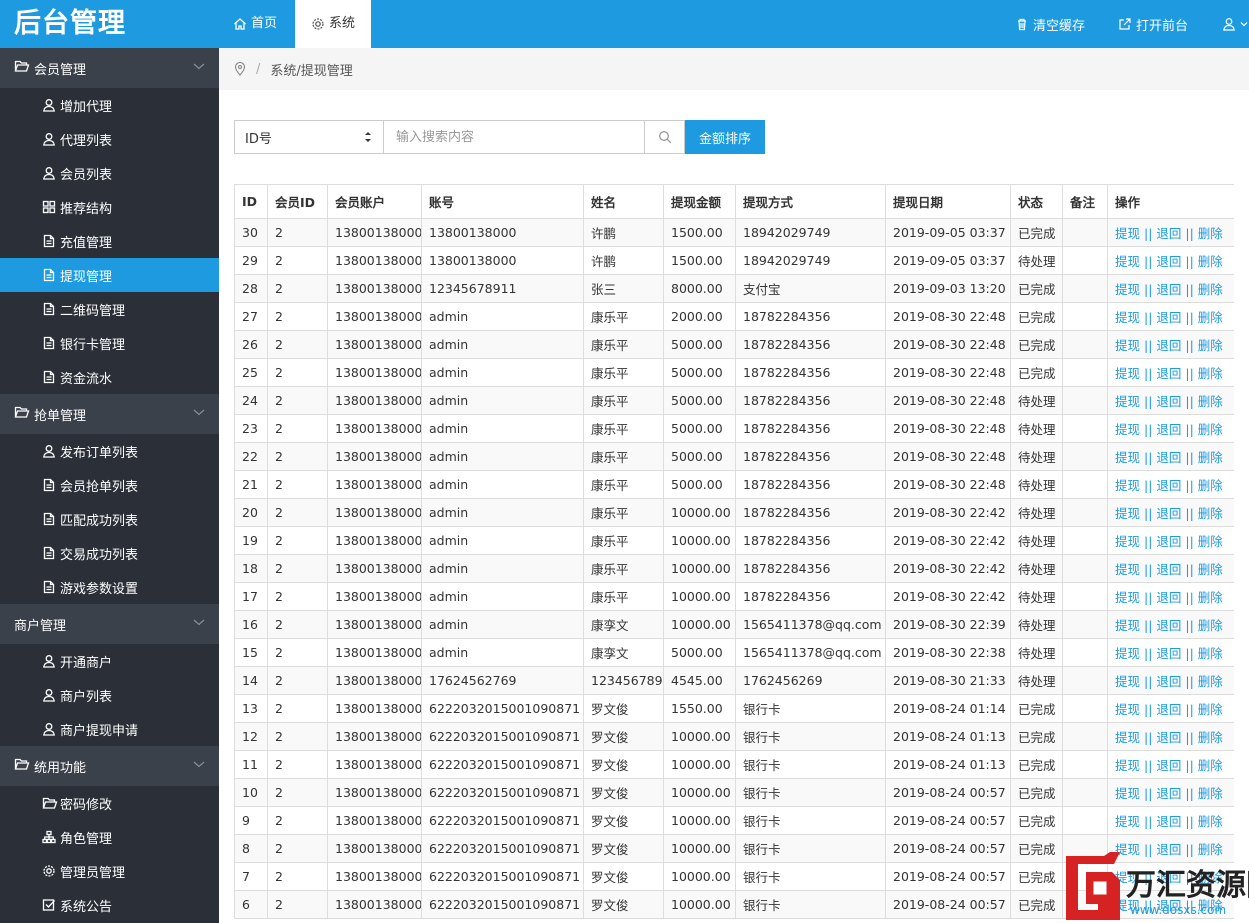 Image resolution: width=1249 pixels, height=923 pixels. What do you see at coordinates (623, 201) in the screenshot?
I see `column-header: 姓名` at bounding box center [623, 201].